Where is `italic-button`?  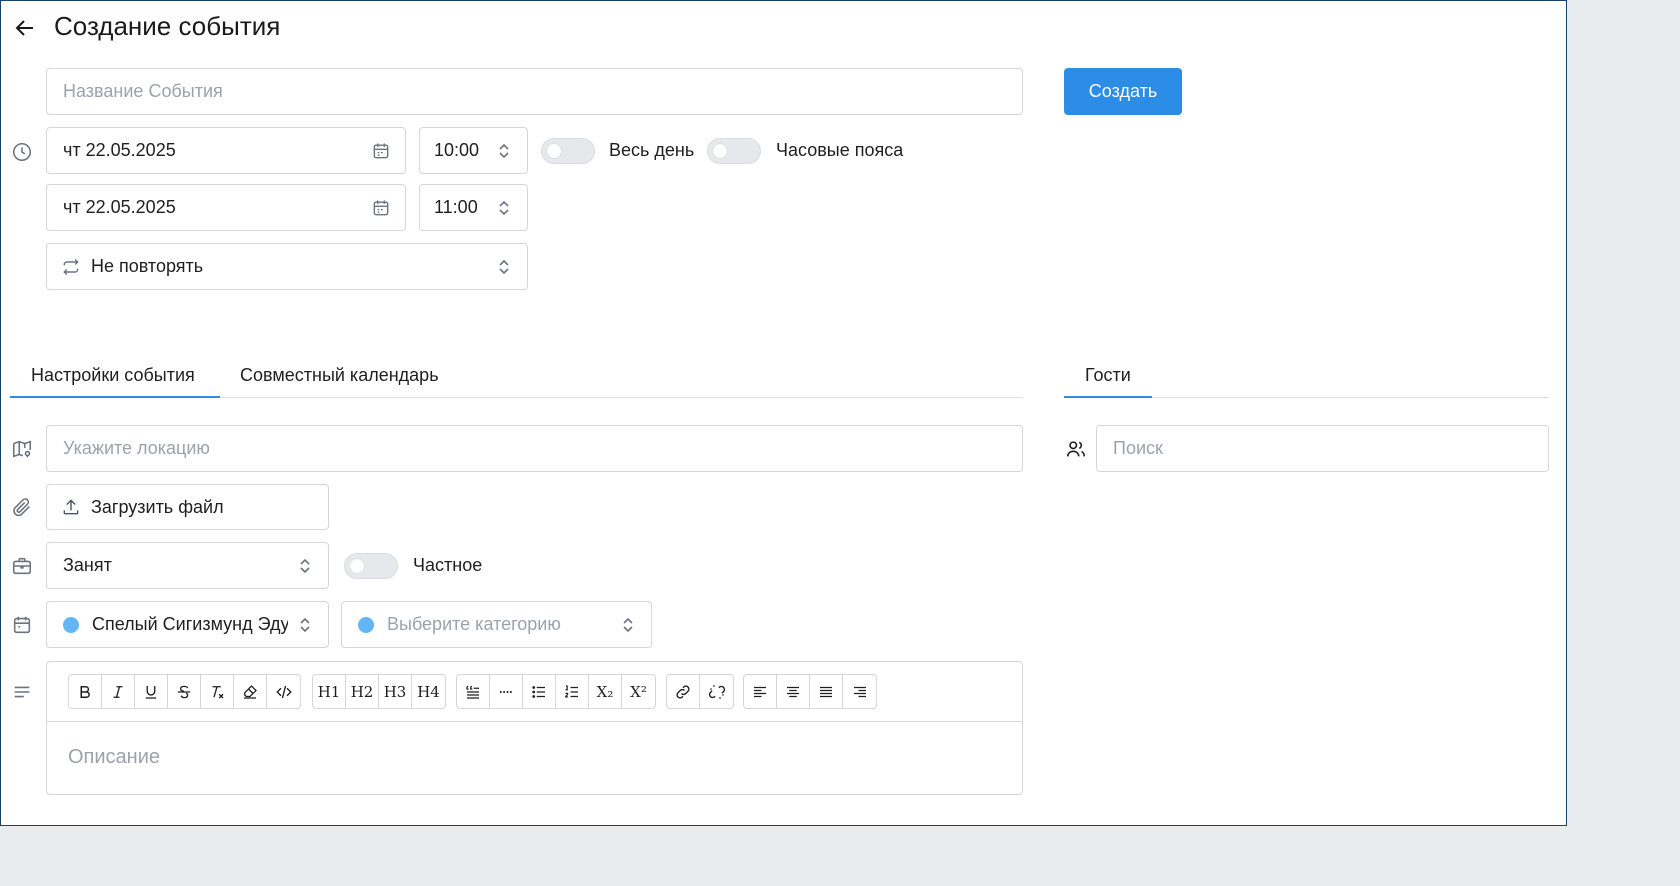
italic-button is located at coordinates (118, 691).